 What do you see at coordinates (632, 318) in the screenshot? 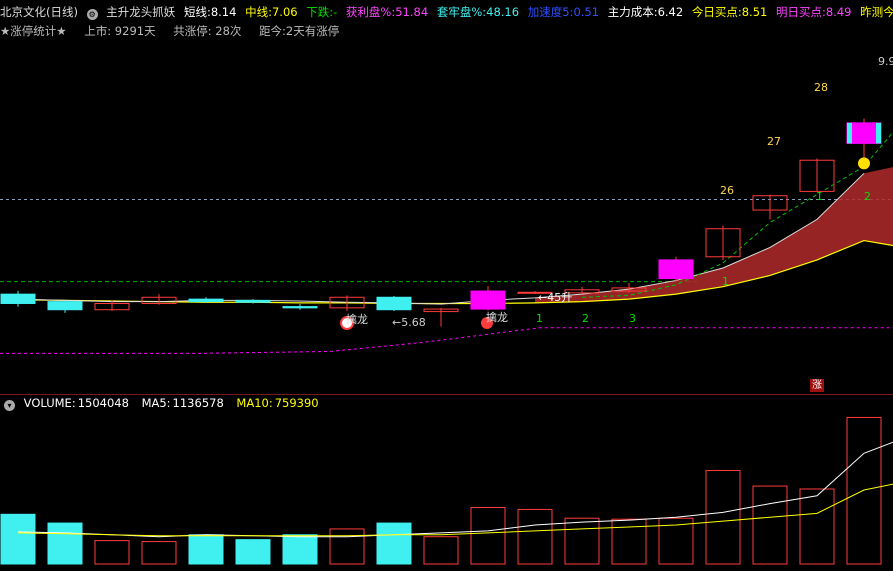
I see `wave-3: 3` at bounding box center [632, 318].